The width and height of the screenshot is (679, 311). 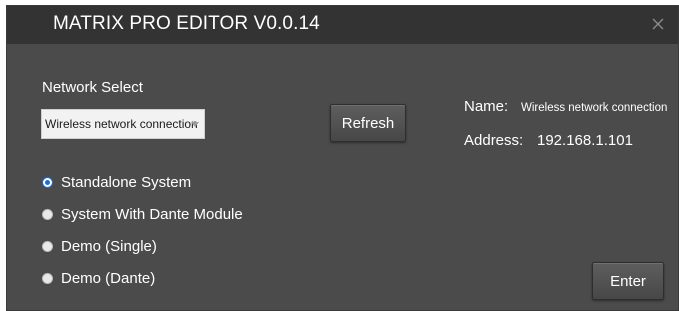 I want to click on close-icon, so click(x=658, y=24).